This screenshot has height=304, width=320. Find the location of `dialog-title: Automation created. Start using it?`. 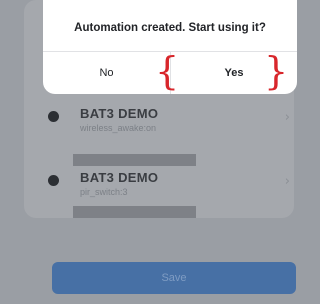

dialog-title: Automation created. Start using it? is located at coordinates (170, 28).